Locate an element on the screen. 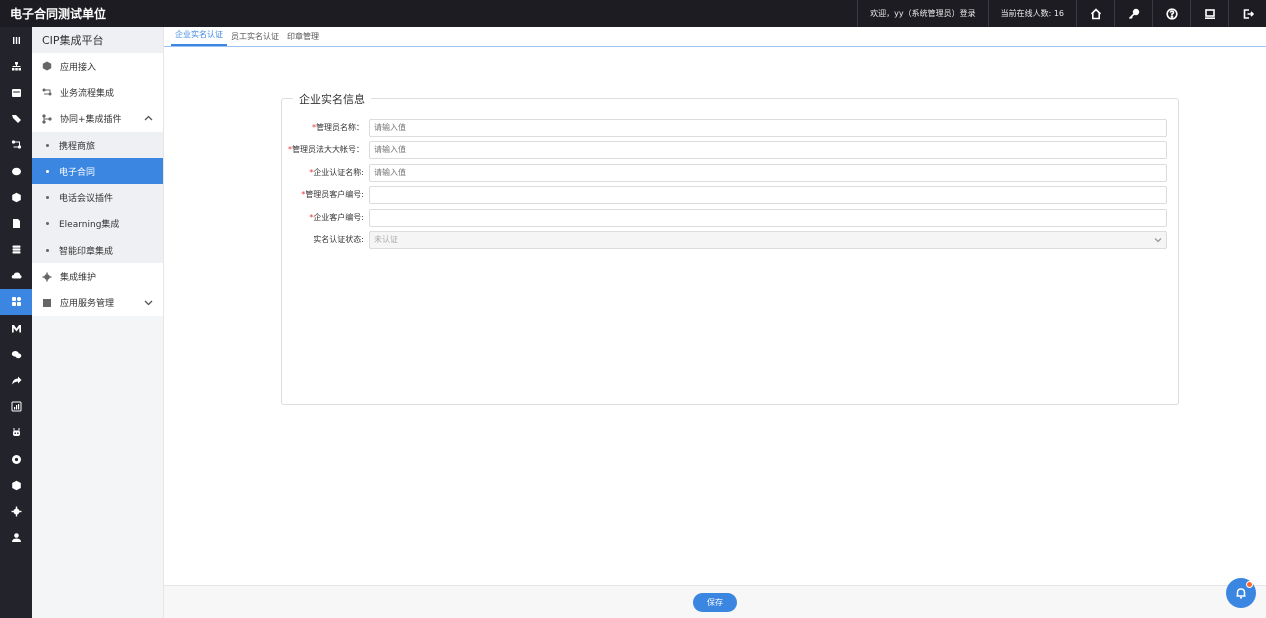 The image size is (1266, 618). field-label: *企业认证名称: is located at coordinates (325, 172).